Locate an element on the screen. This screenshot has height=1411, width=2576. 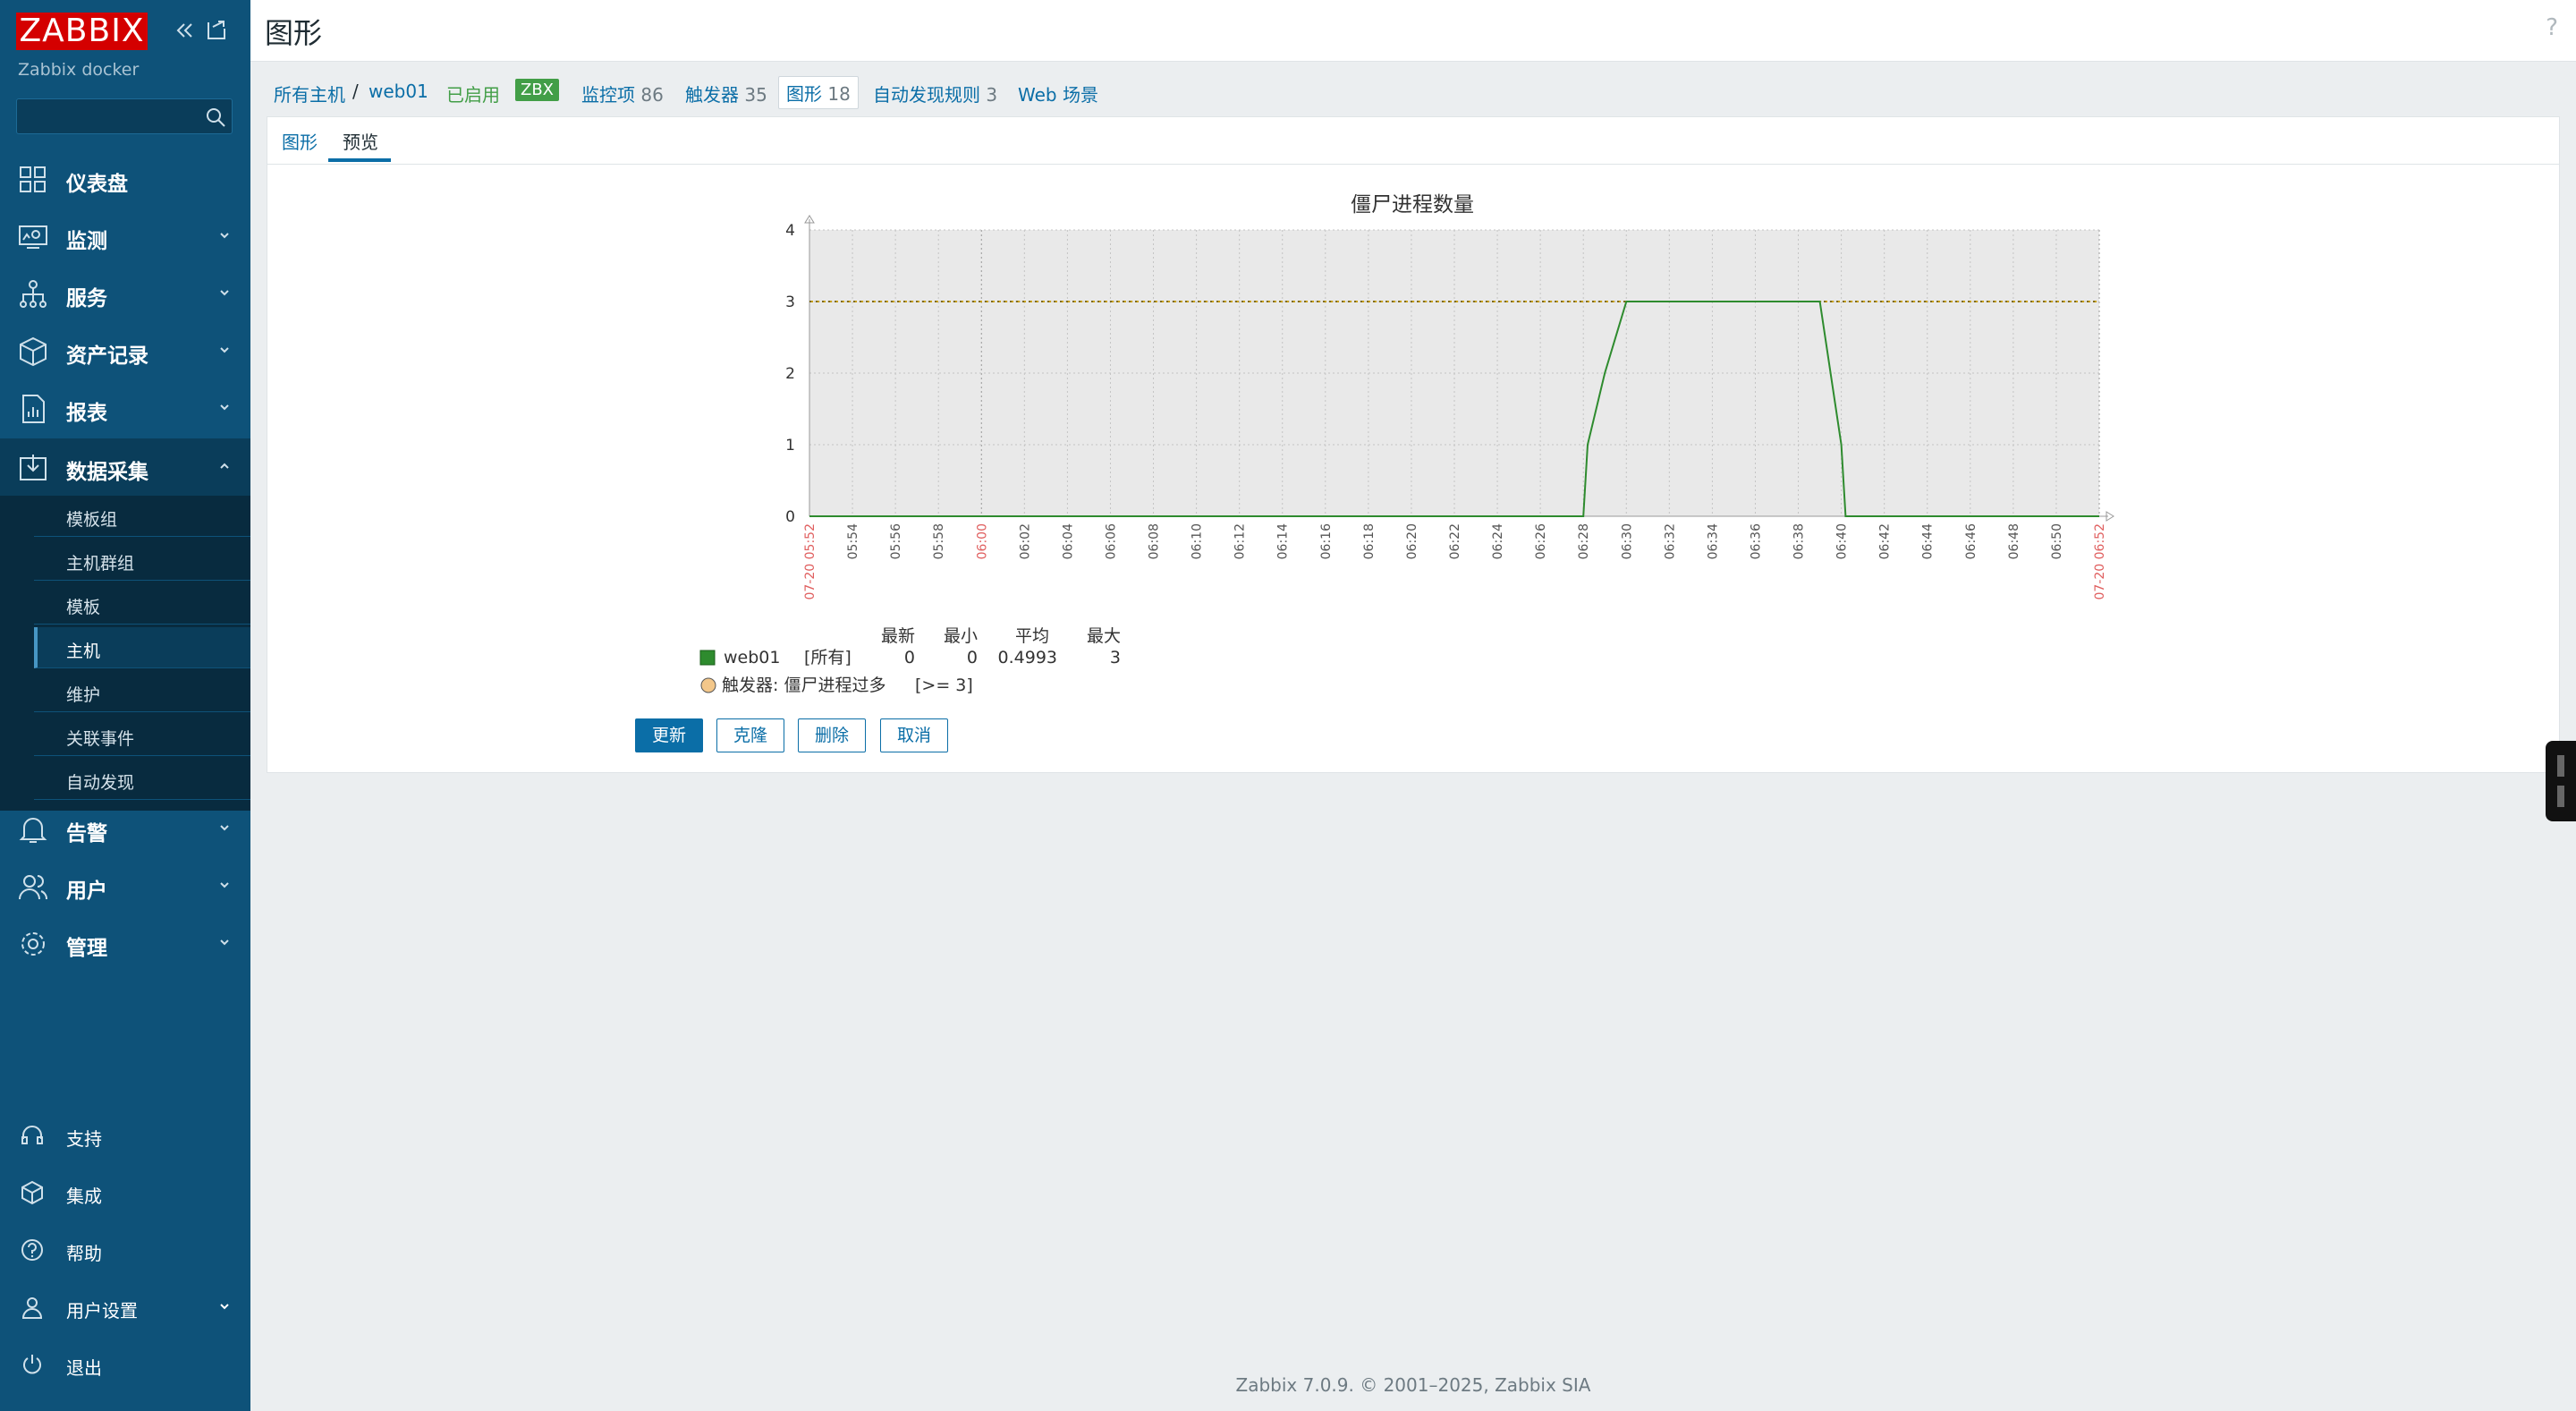
host-link: web01 is located at coordinates (398, 91).